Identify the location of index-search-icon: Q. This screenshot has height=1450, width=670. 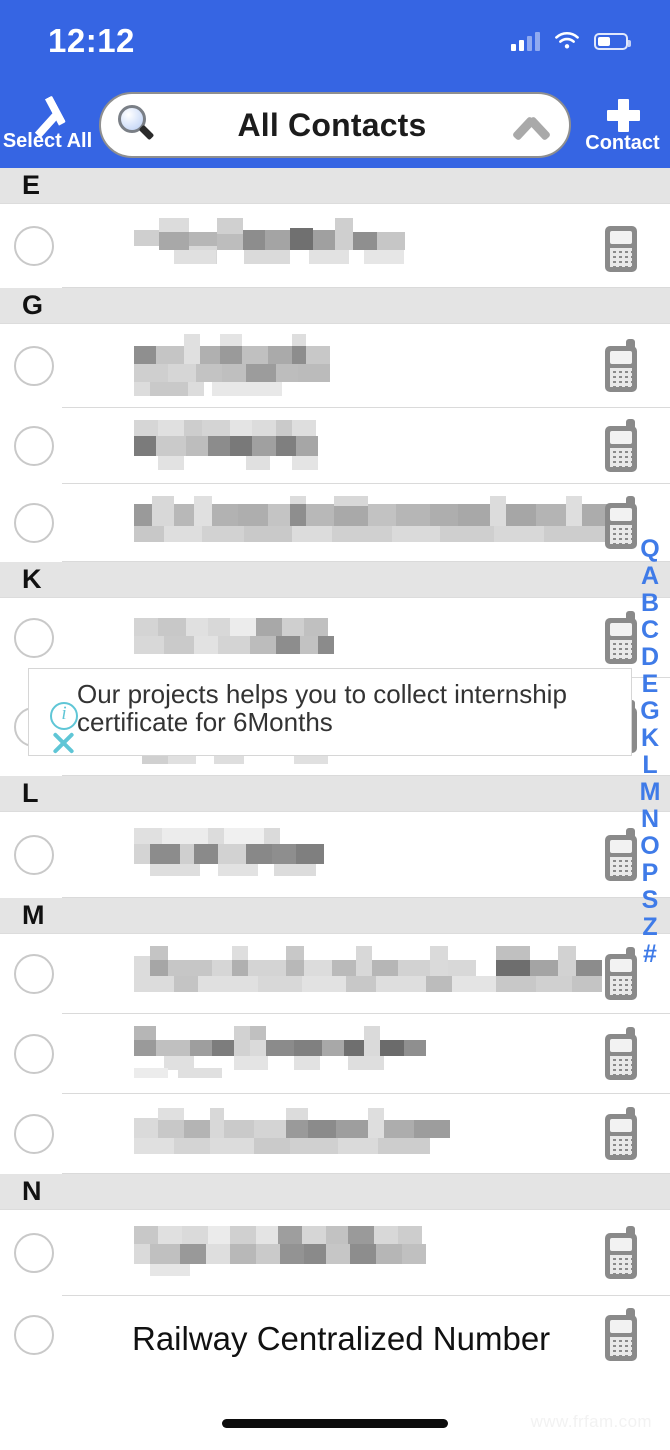
(650, 549).